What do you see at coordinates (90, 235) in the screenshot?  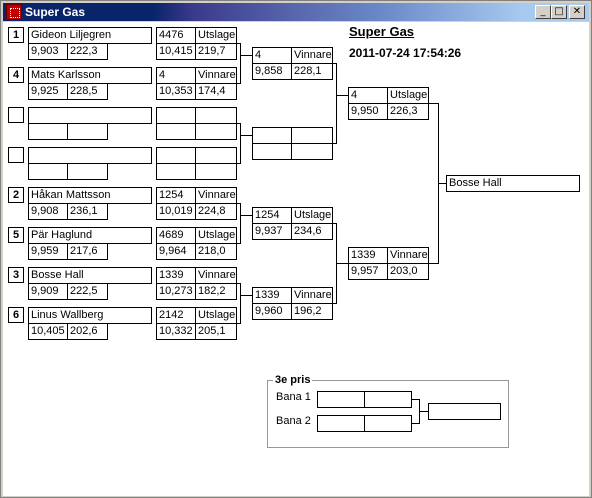 I see `driver-name: Pär Haglund` at bounding box center [90, 235].